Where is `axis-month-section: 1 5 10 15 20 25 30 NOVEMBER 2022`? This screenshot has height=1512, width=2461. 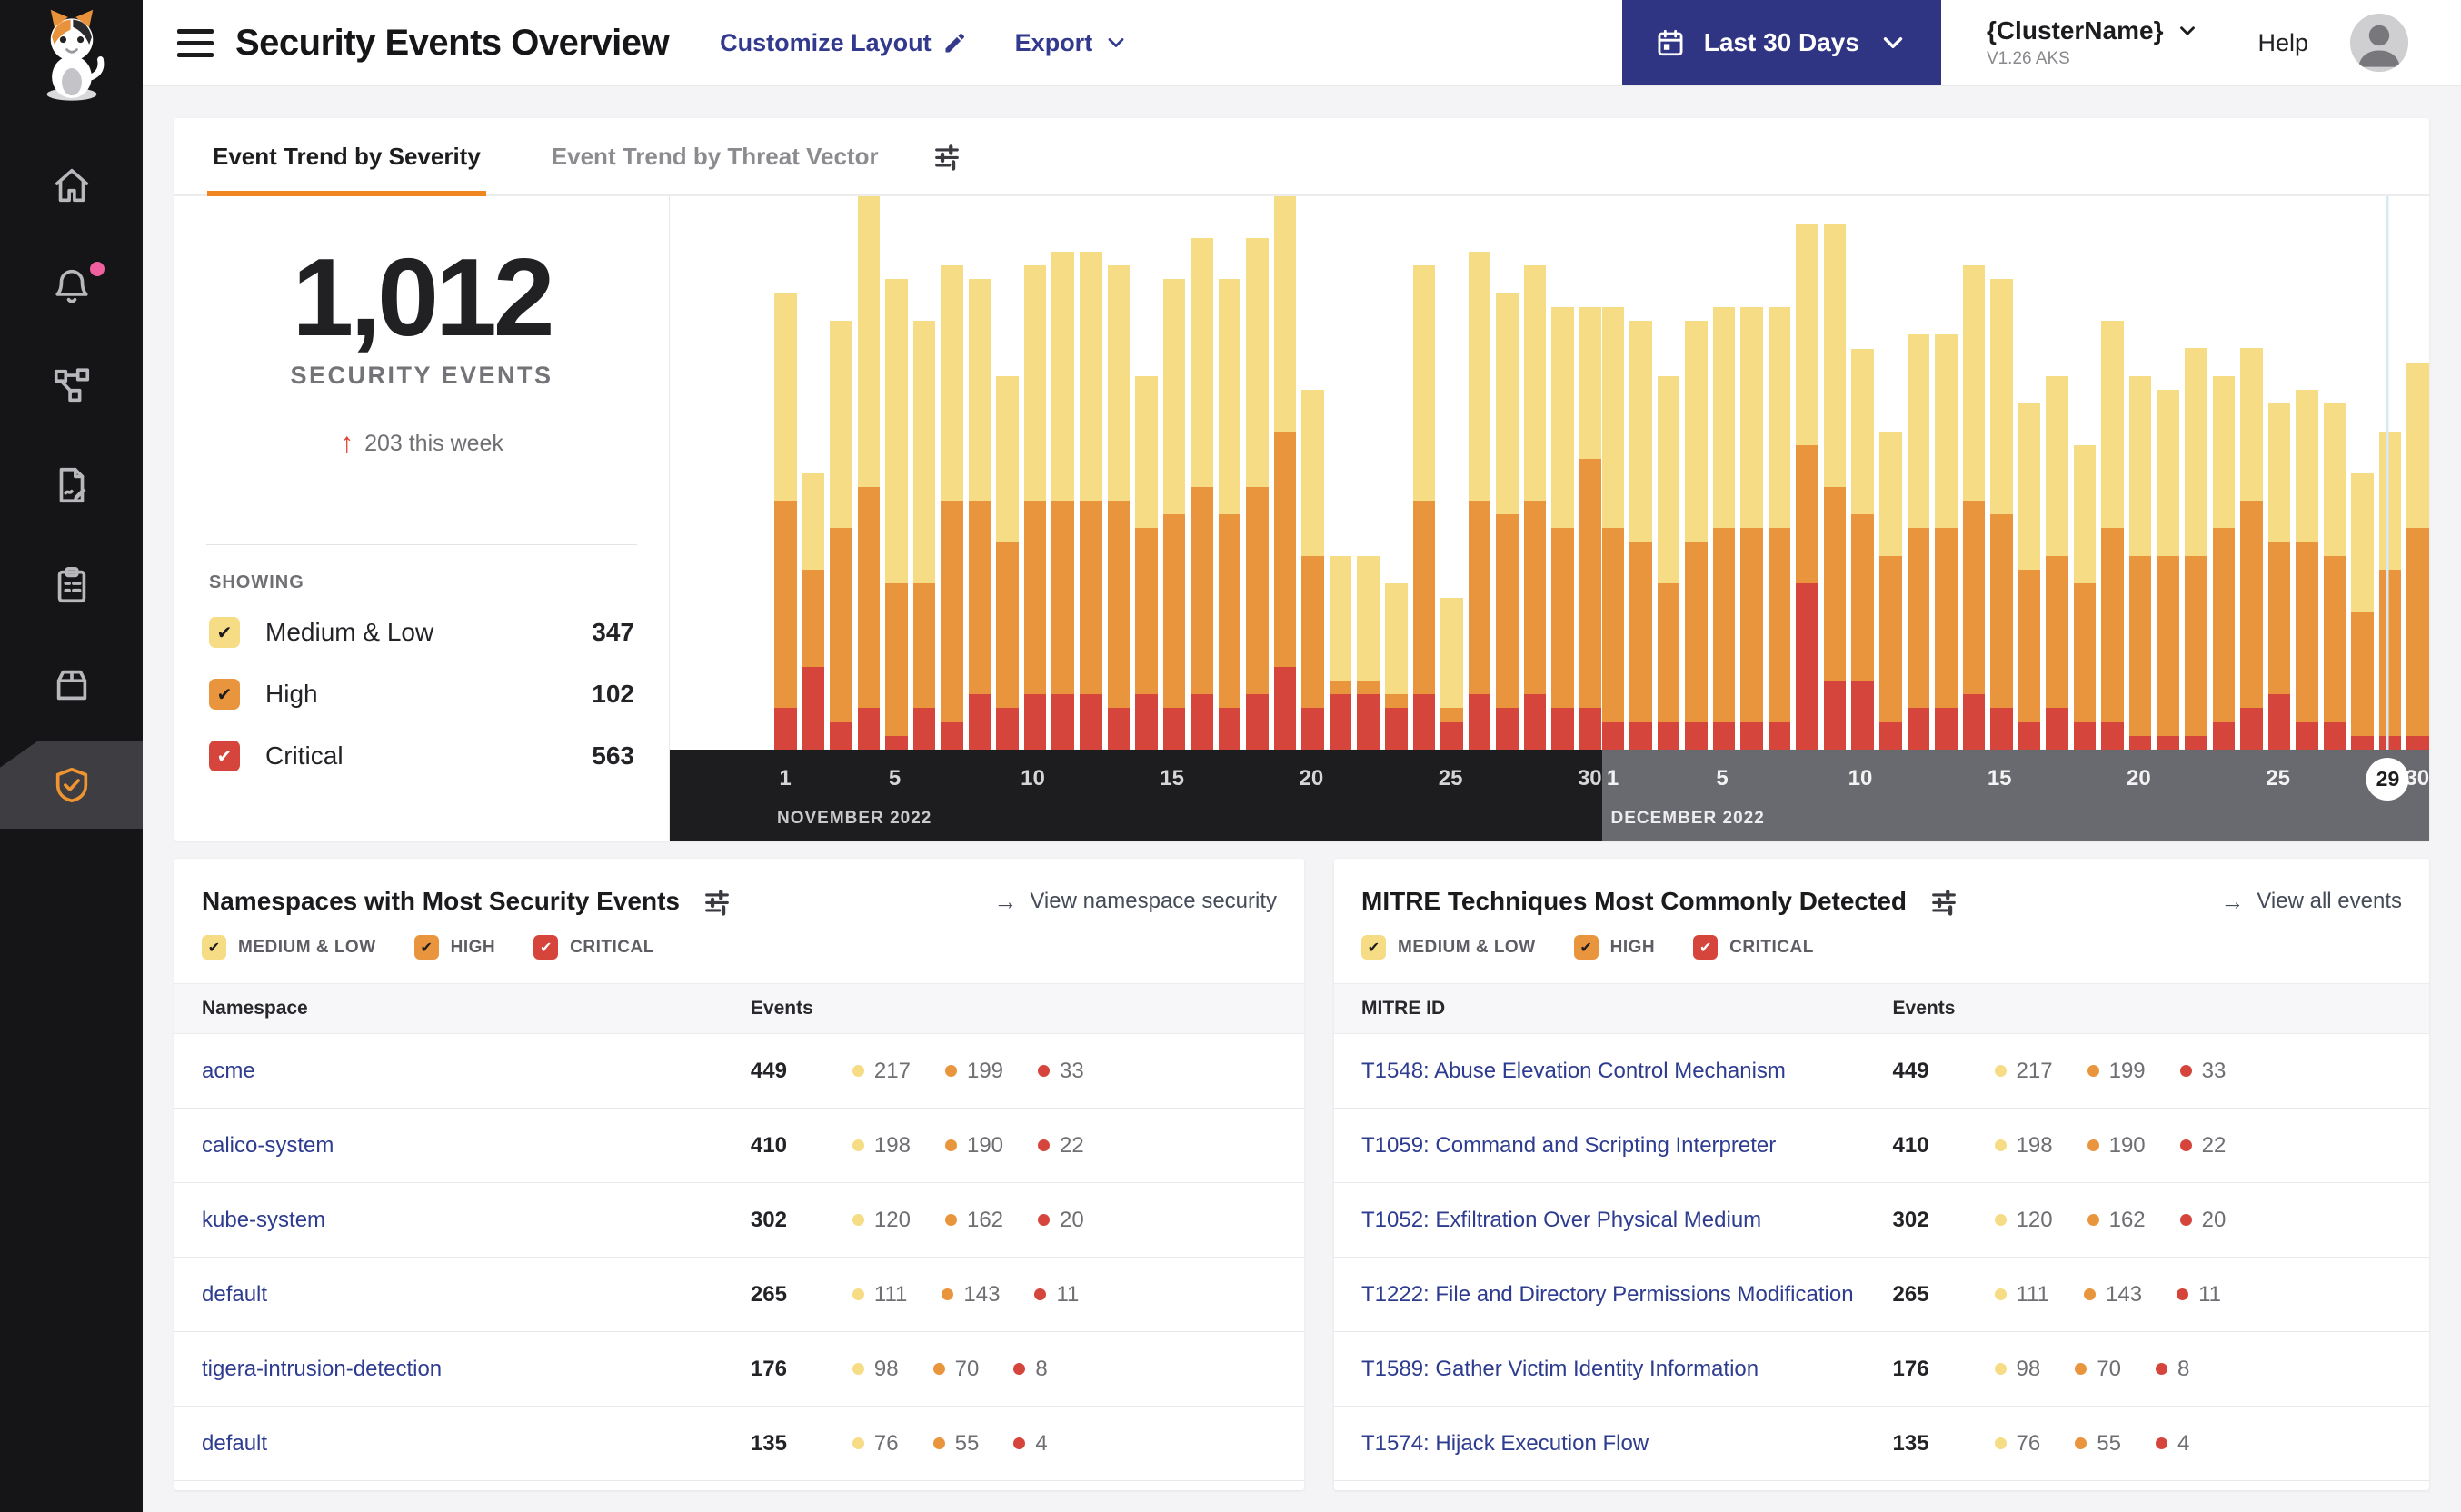
axis-month-section: 1 5 10 15 20 25 30 NOVEMBER 2022 is located at coordinates (1136, 795).